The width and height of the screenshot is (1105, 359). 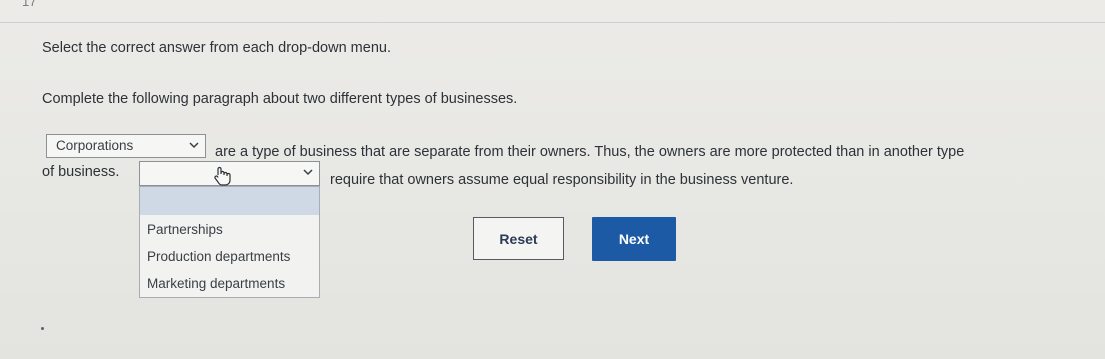 What do you see at coordinates (552, 22) in the screenshot?
I see `top-divider` at bounding box center [552, 22].